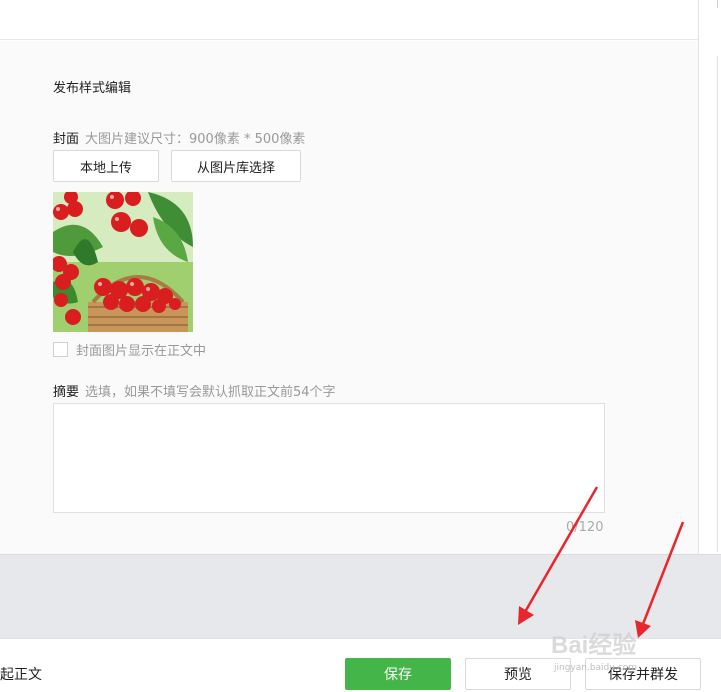  Describe the element at coordinates (123, 262) in the screenshot. I see `cover-image` at that location.